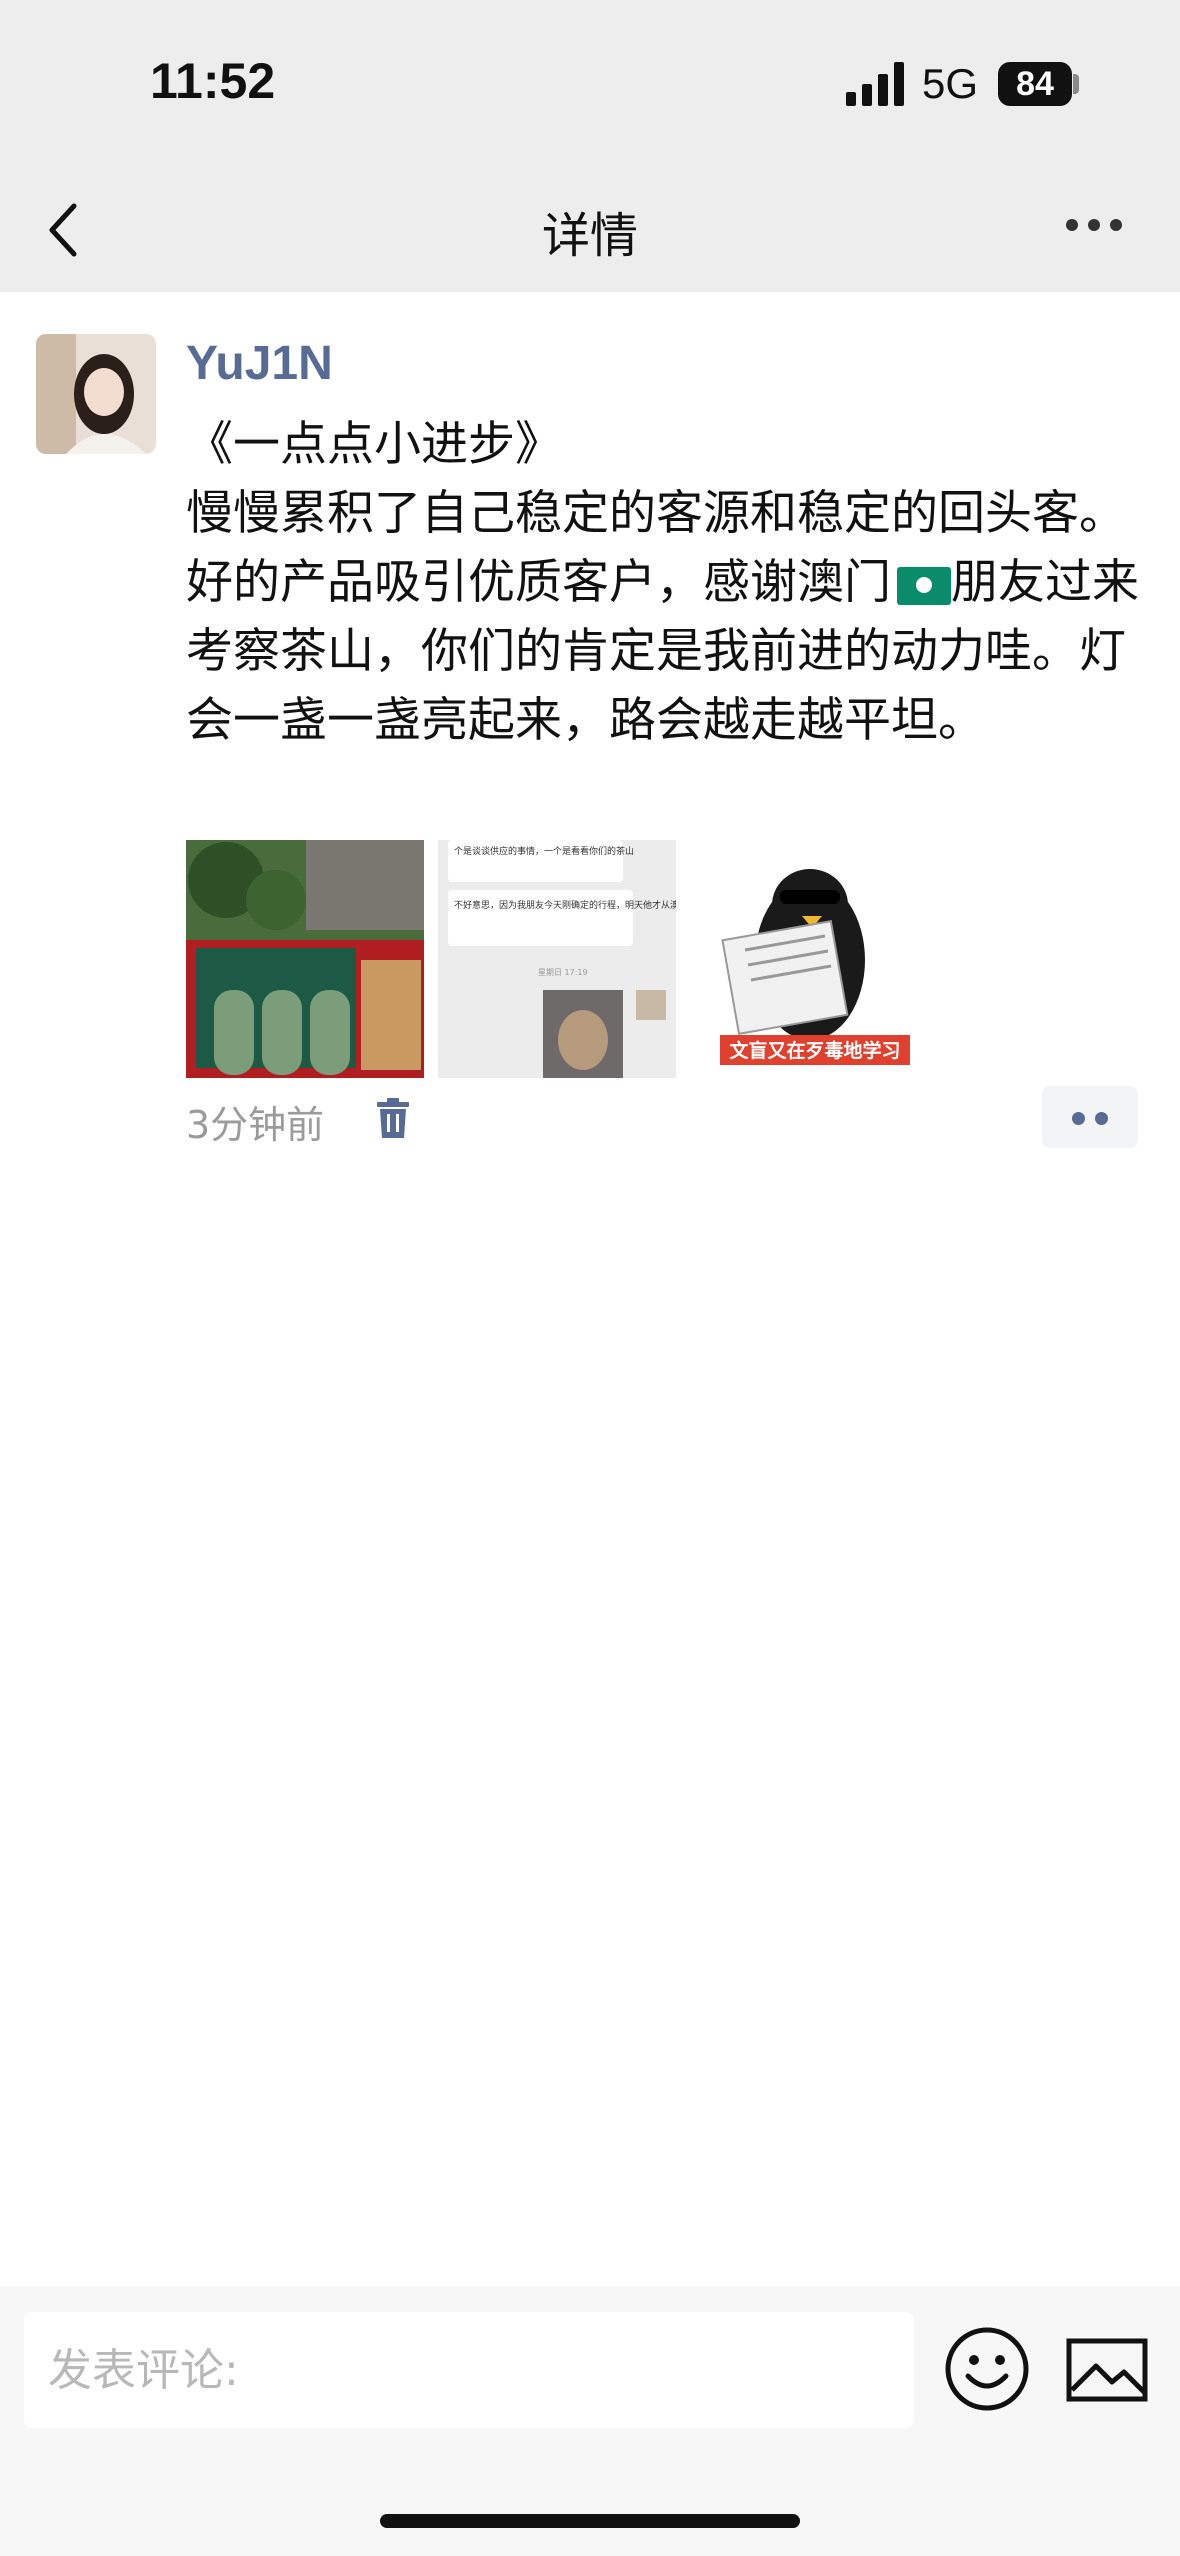  I want to click on like-comment-menu-button, so click(1090, 1117).